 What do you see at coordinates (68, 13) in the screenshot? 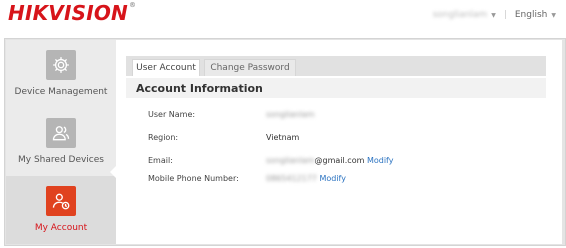
I see `brand-name: HIKVISION` at bounding box center [68, 13].